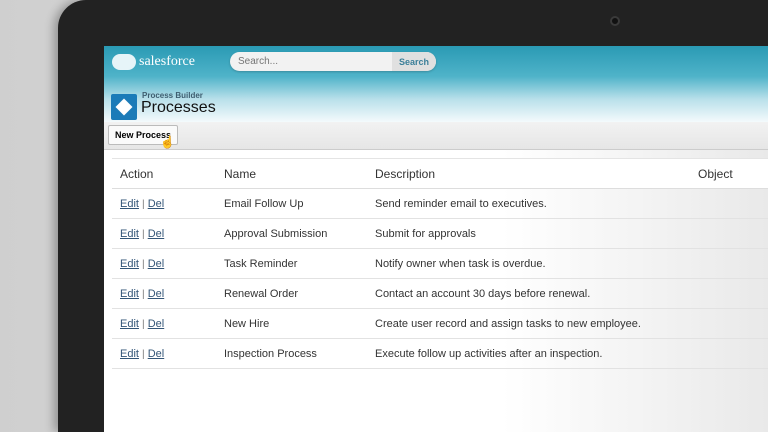 The height and width of the screenshot is (432, 768). I want to click on name-cell: Approval Submission, so click(299, 233).